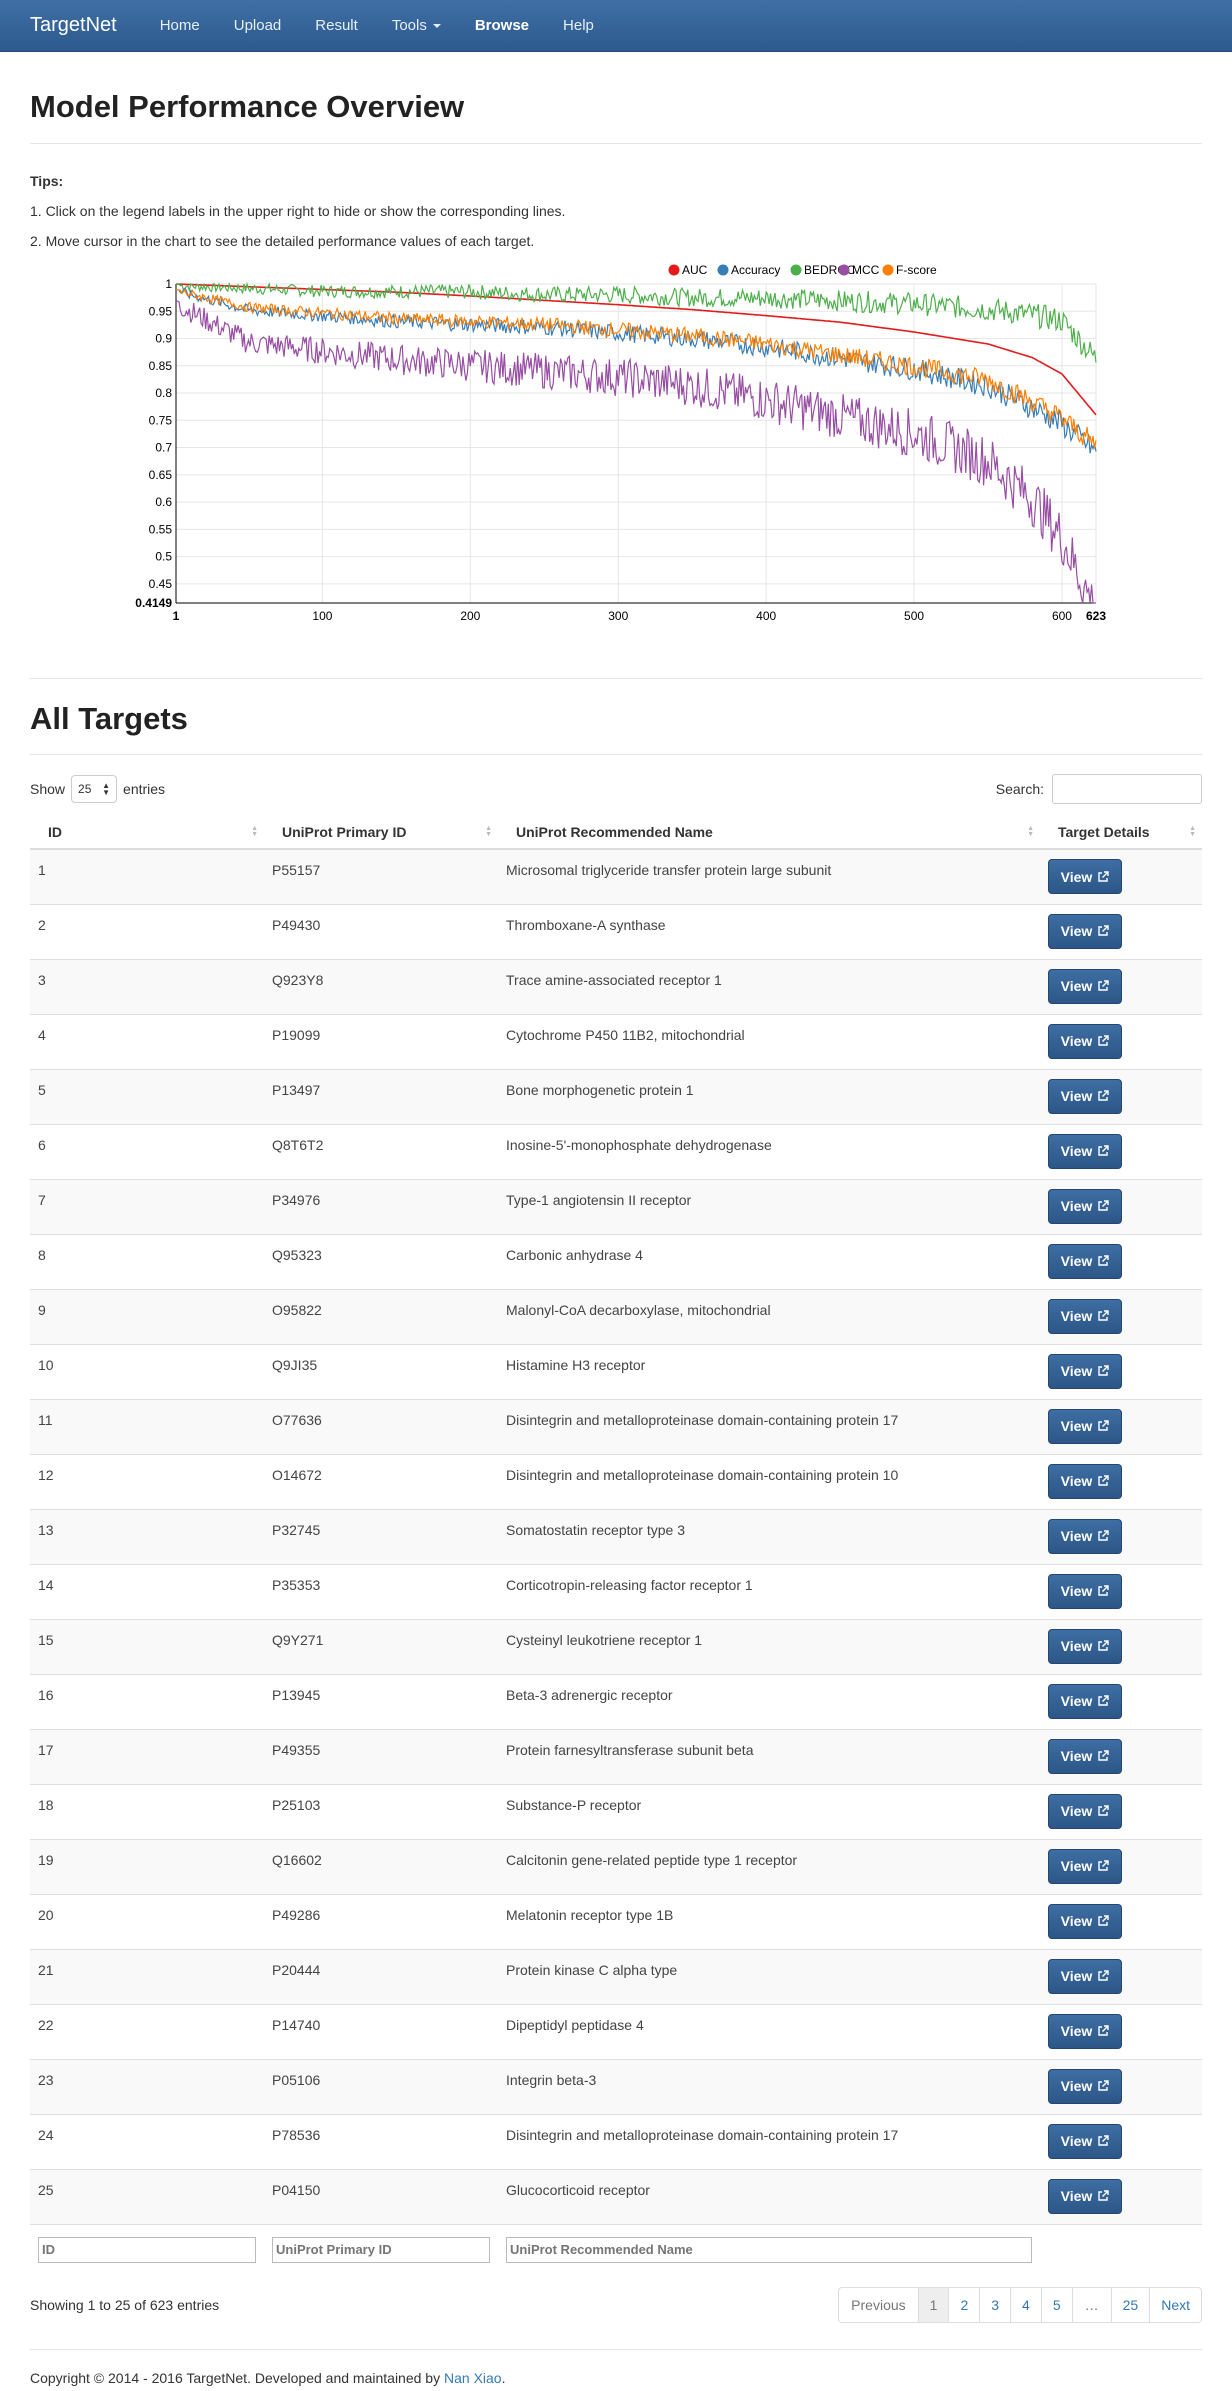 This screenshot has height=2391, width=1232. What do you see at coordinates (381, 1646) in the screenshot?
I see `row-primary-id: Q9Y271` at bounding box center [381, 1646].